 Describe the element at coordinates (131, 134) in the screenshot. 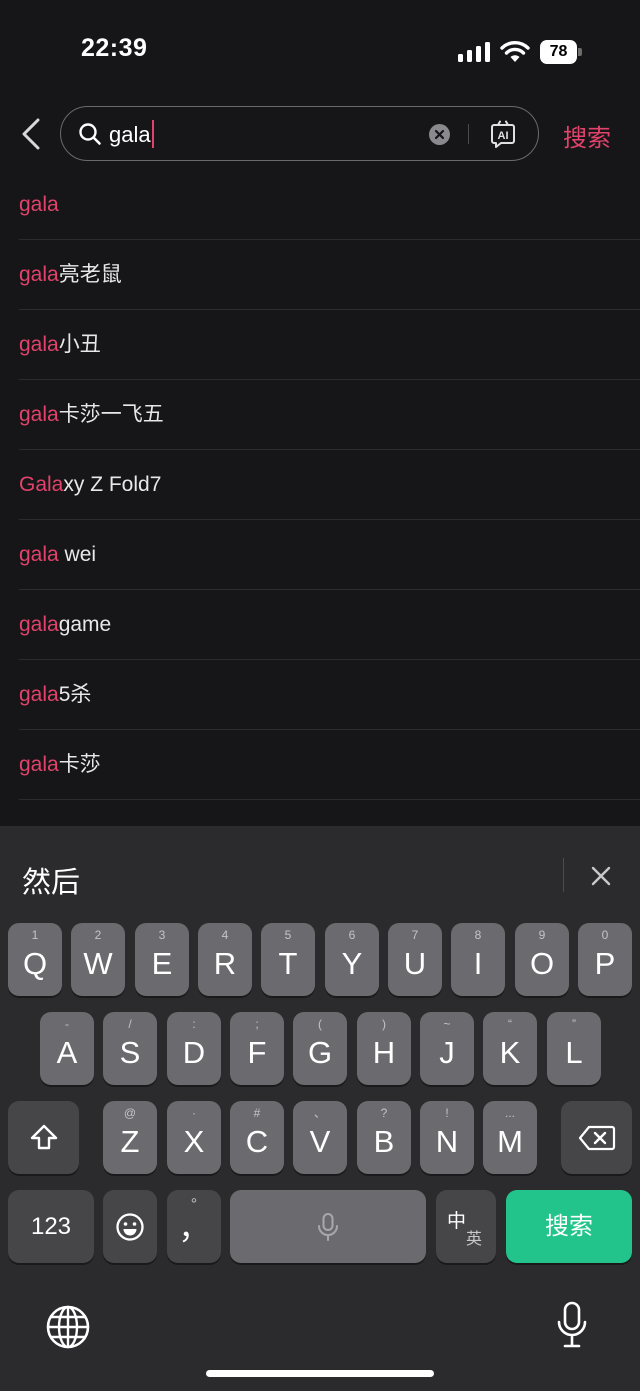

I see `search-query: gala` at that location.